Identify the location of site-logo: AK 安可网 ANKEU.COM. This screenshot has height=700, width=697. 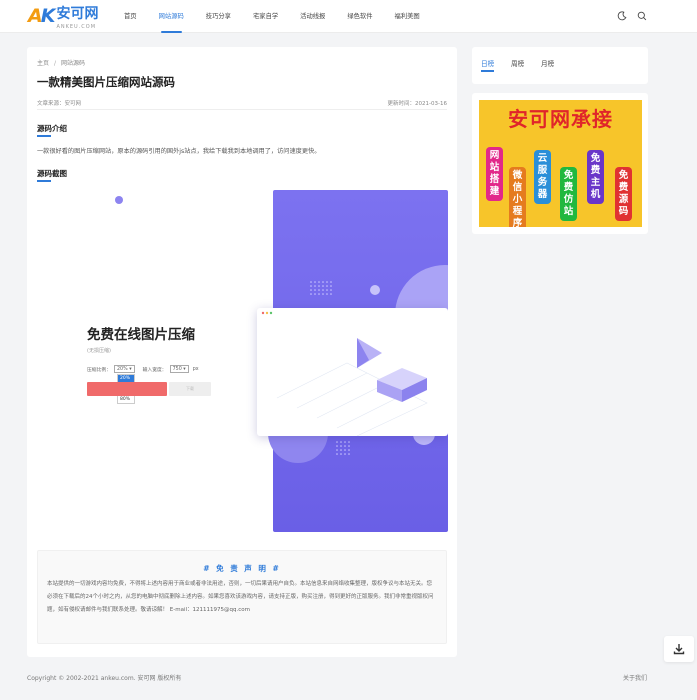
(63, 17).